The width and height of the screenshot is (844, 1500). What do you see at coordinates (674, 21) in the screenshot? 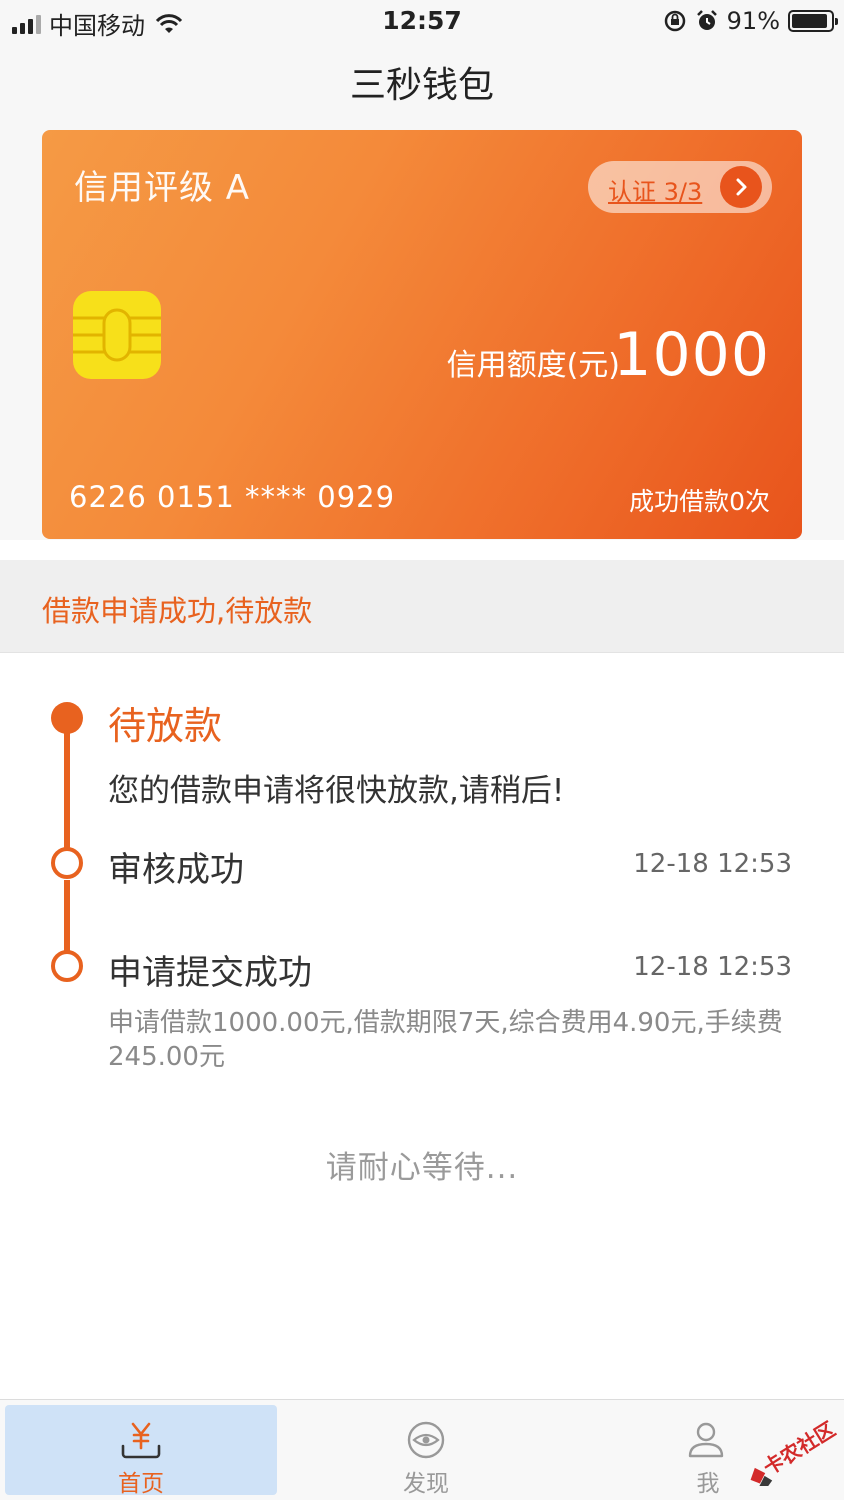
I see `rotation-lock-icon` at bounding box center [674, 21].